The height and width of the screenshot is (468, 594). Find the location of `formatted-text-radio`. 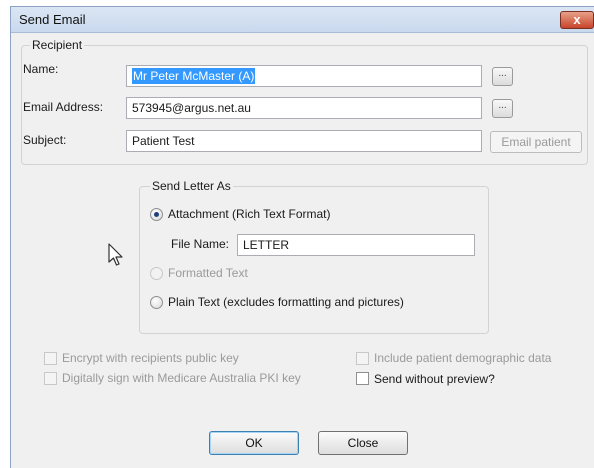

formatted-text-radio is located at coordinates (156, 273).